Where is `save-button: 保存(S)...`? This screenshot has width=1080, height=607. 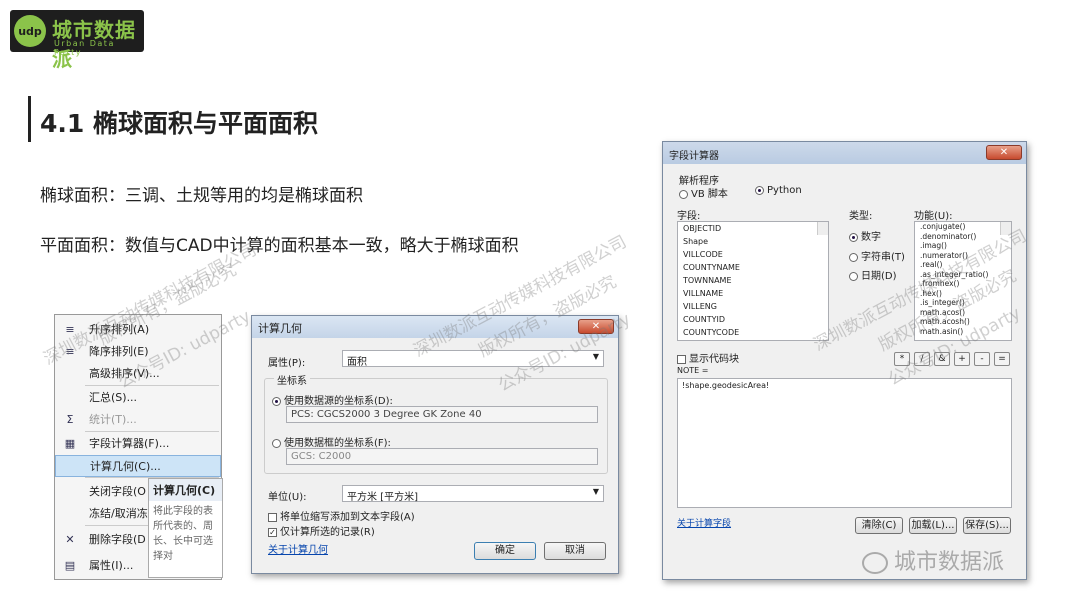
save-button: 保存(S)... is located at coordinates (987, 525).